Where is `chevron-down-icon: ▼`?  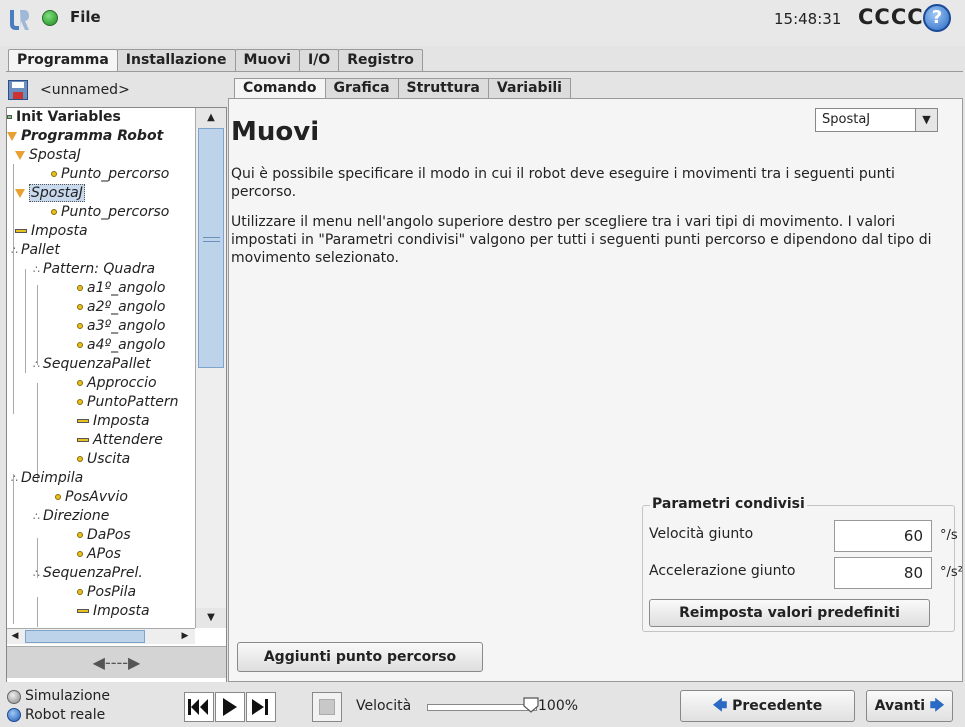
chevron-down-icon: ▼ is located at coordinates (926, 120).